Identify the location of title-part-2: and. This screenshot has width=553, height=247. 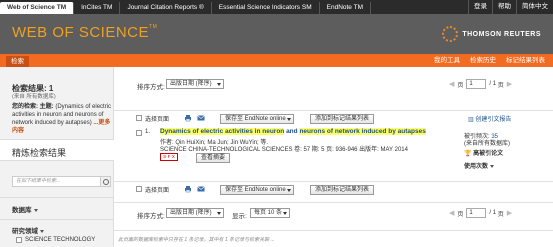
(292, 131).